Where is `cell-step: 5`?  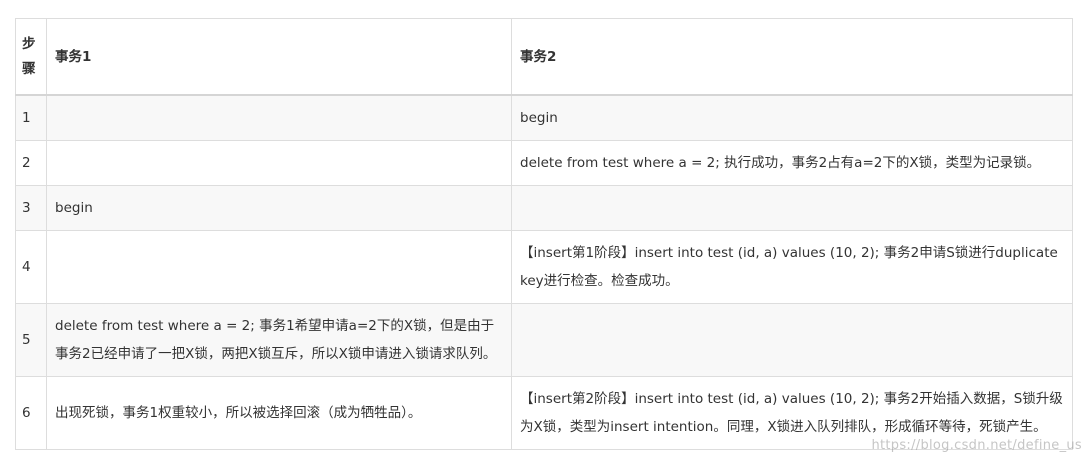
cell-step: 5 is located at coordinates (31, 340).